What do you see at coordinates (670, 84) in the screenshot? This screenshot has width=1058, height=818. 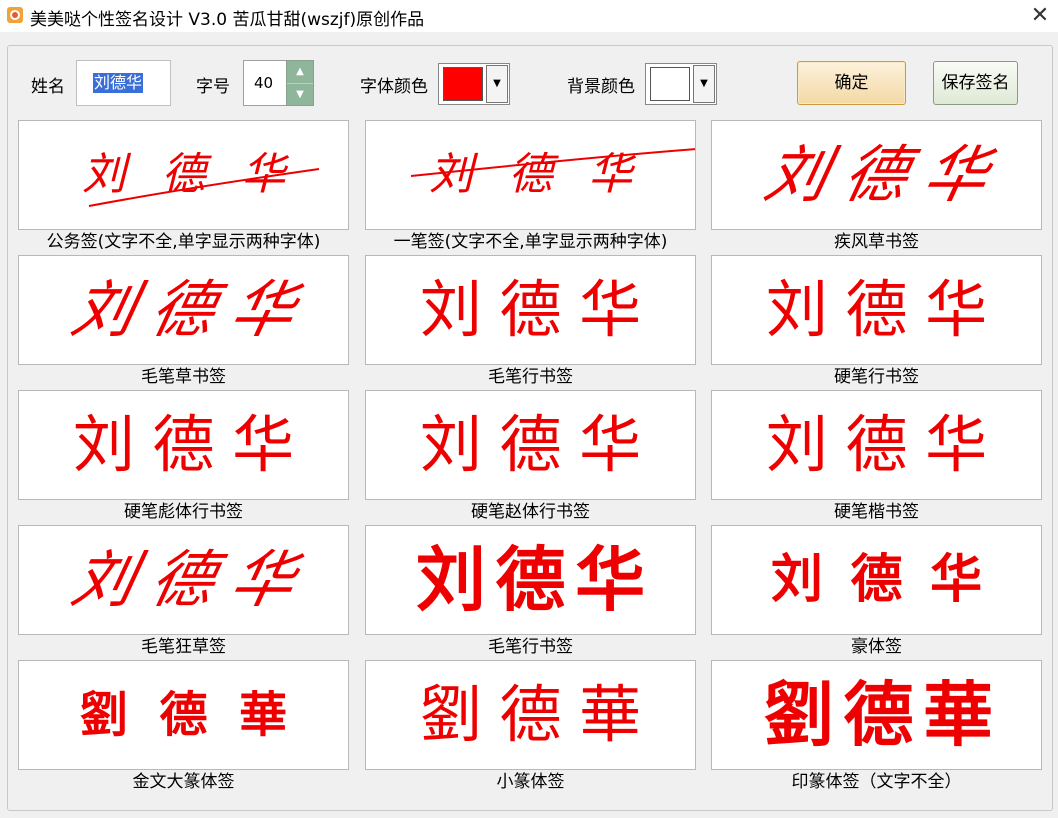 I see `bg-color-swatch` at bounding box center [670, 84].